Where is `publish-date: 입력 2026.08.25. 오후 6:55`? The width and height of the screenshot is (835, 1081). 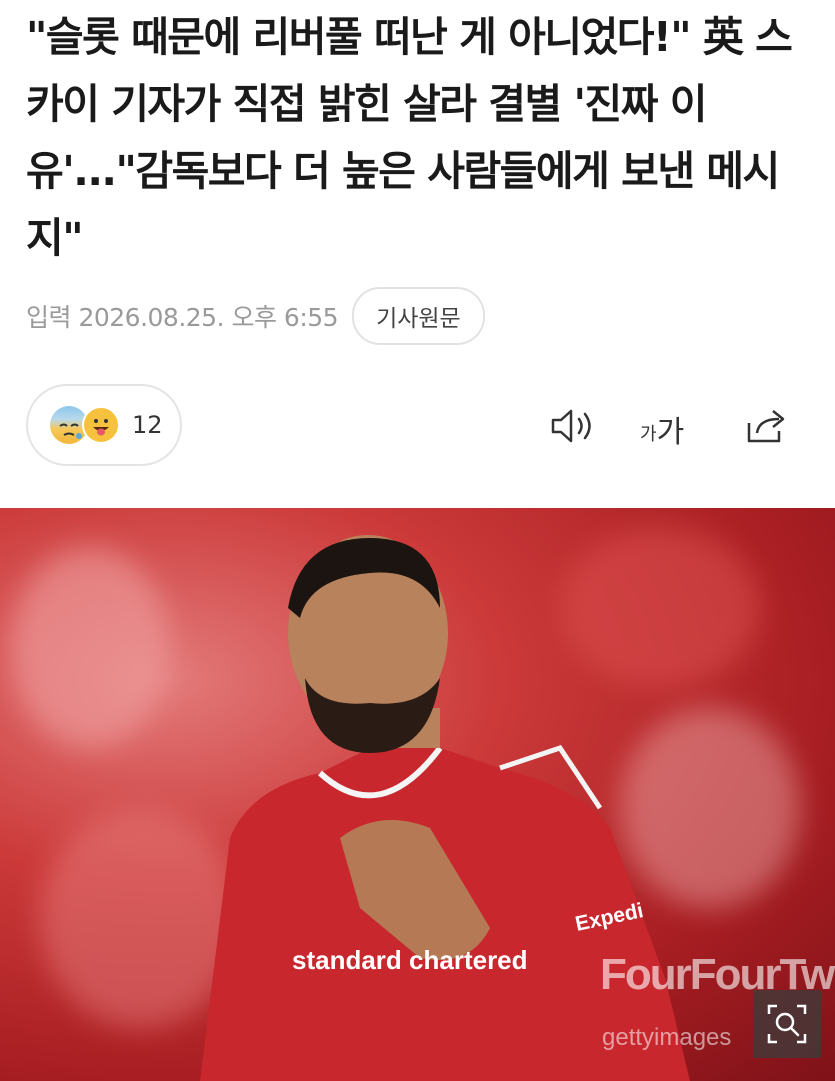
publish-date: 입력 2026.08.25. 오후 6:55 is located at coordinates (182, 317).